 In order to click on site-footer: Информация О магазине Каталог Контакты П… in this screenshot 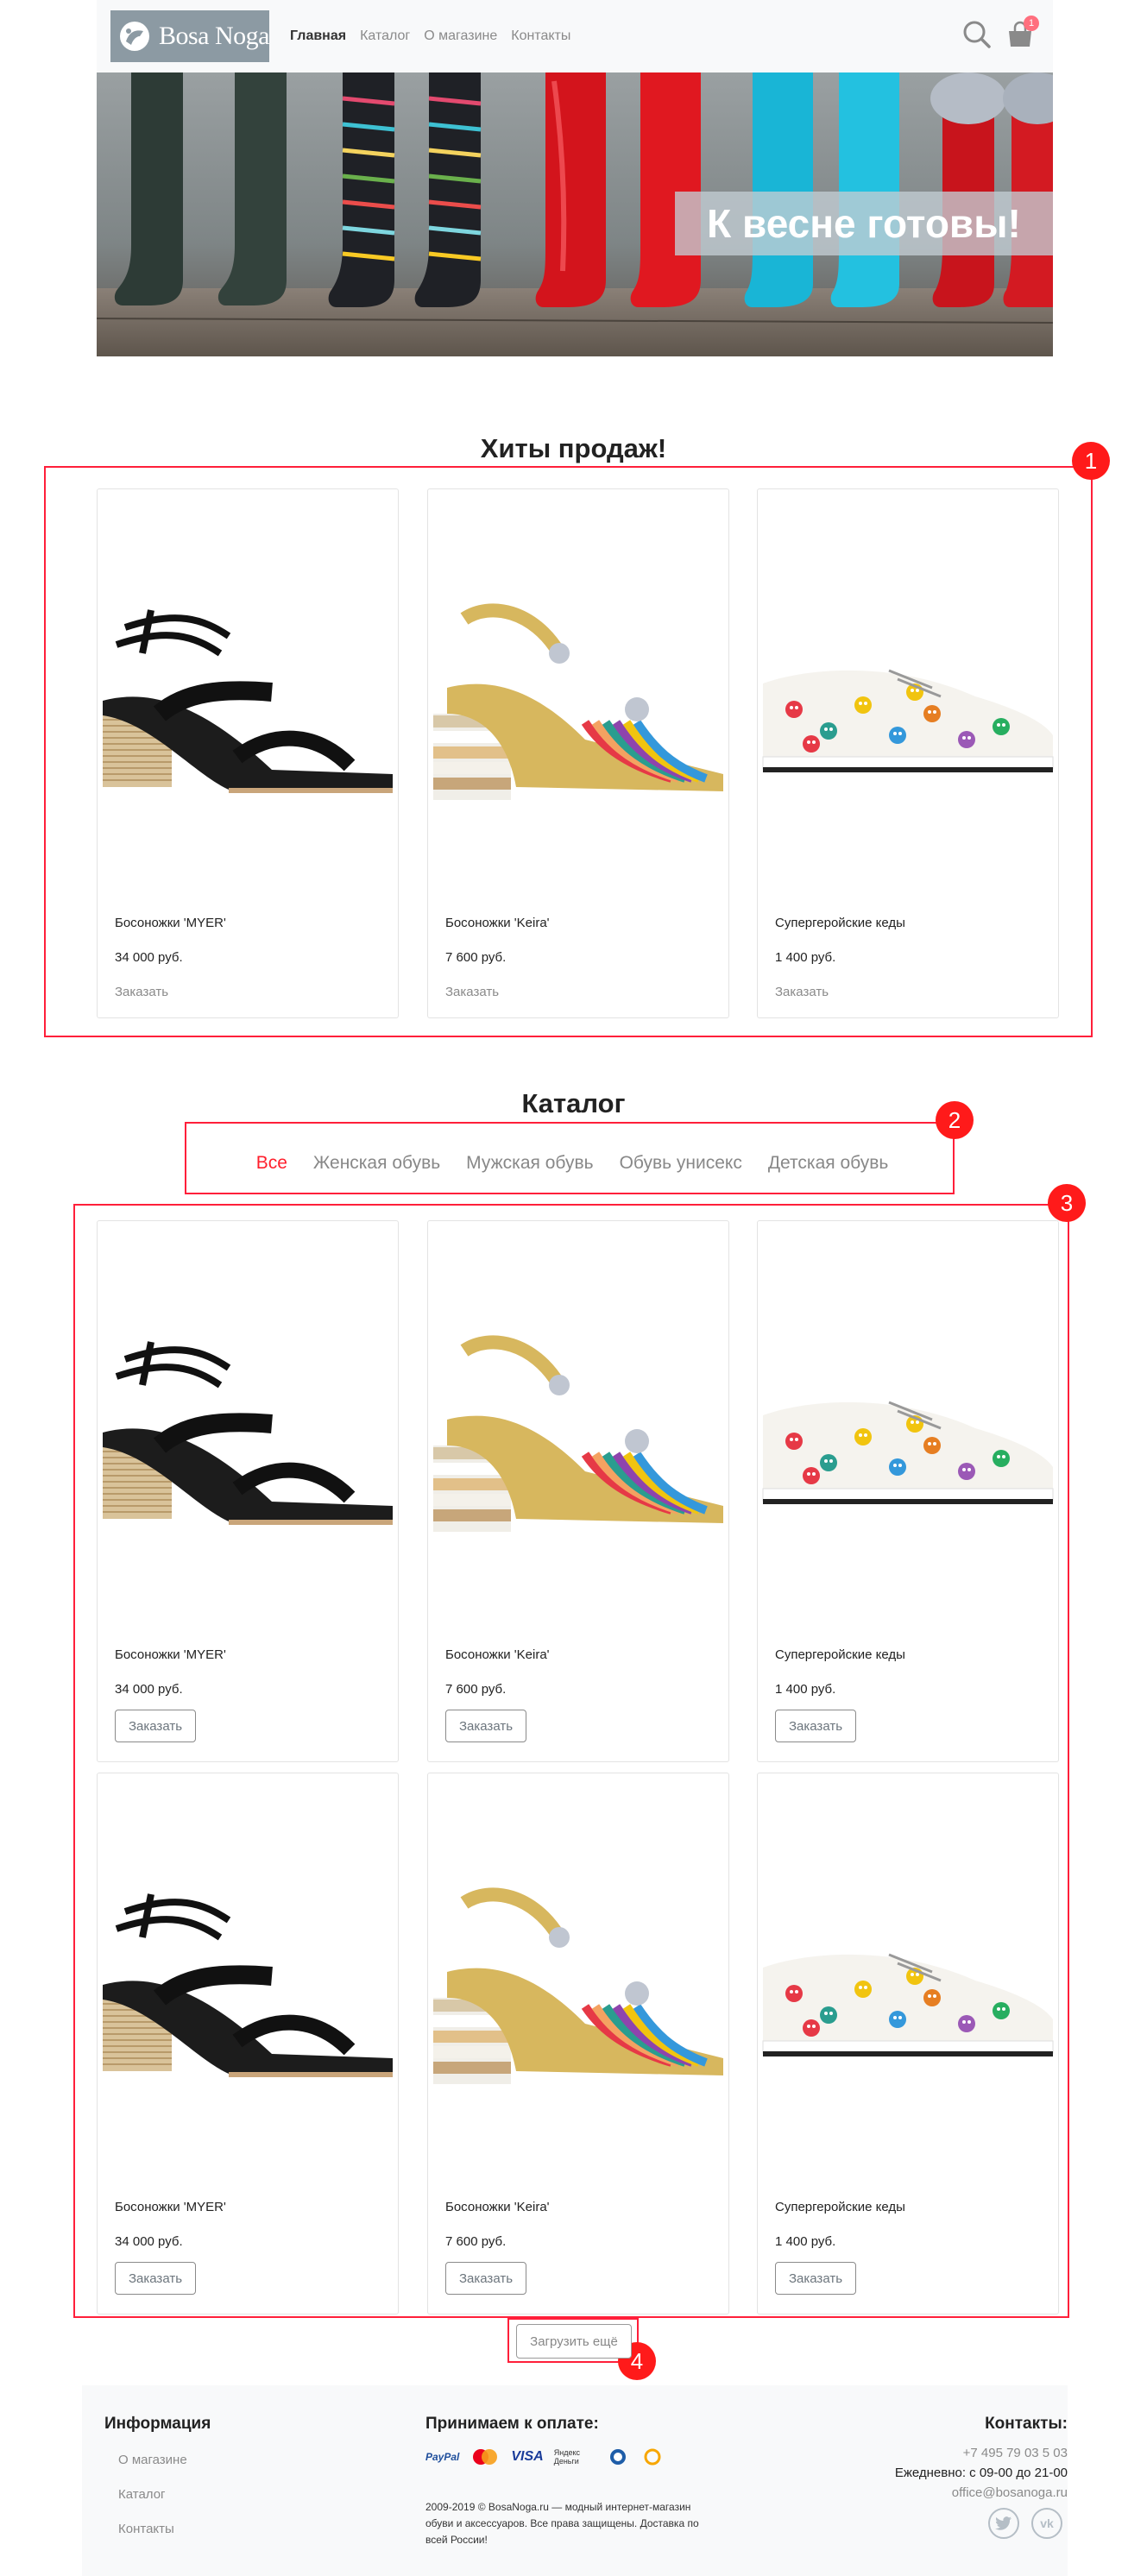, I will do `click(575, 2480)`.